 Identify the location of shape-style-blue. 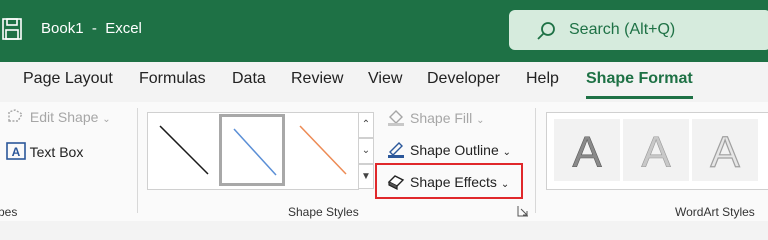
(252, 150).